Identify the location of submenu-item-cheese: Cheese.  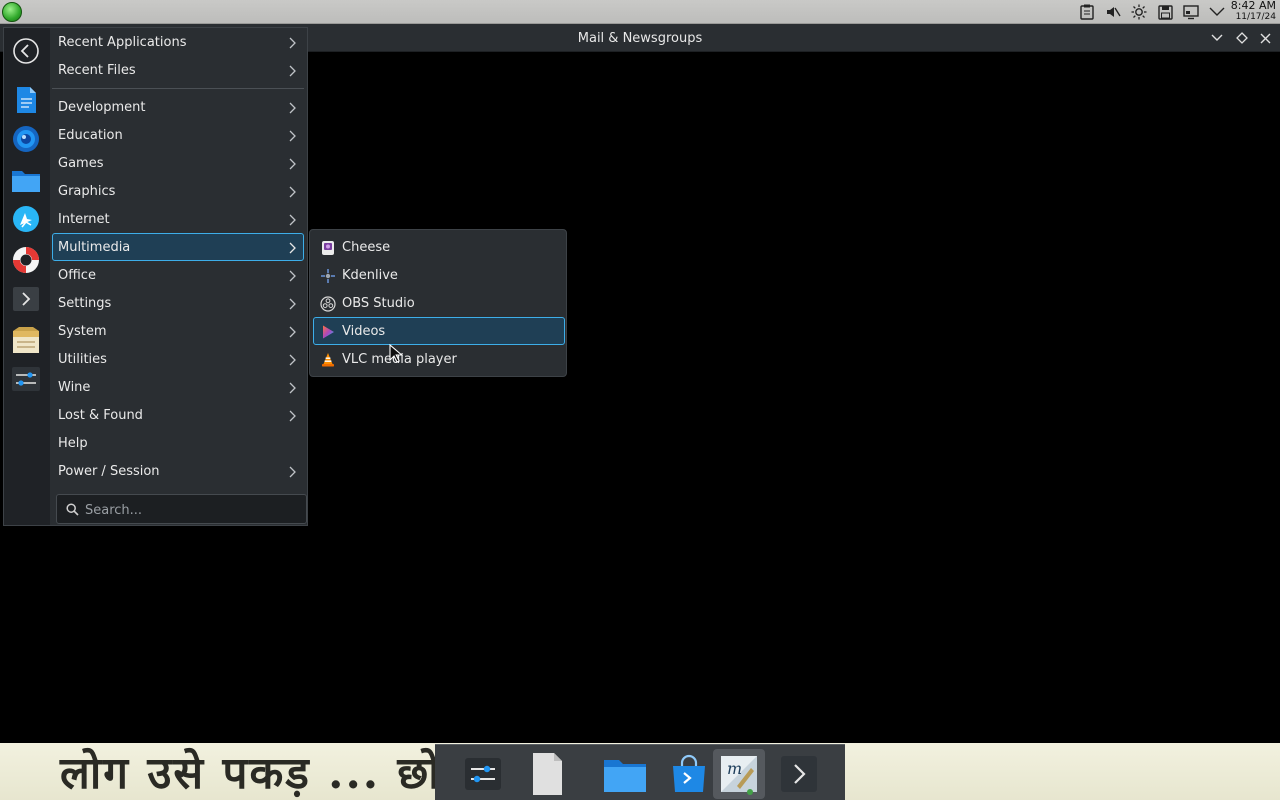
(439, 247).